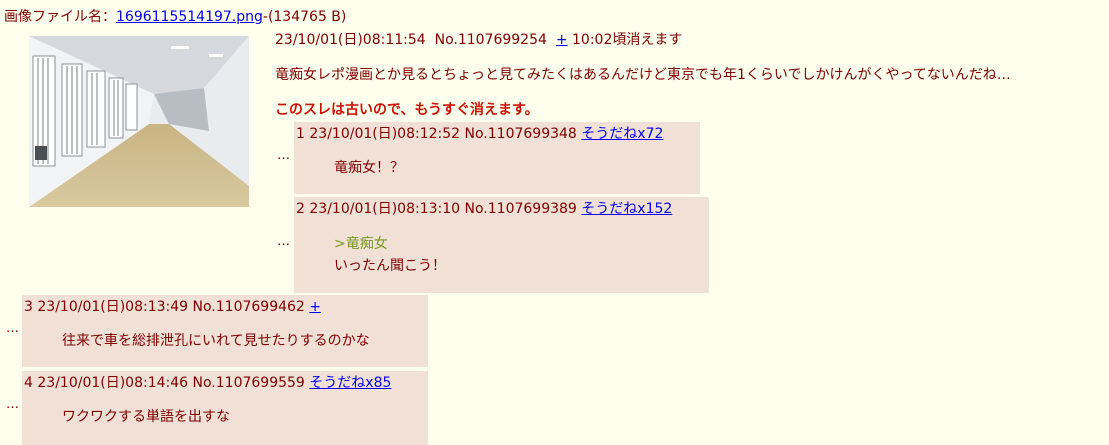 This screenshot has height=445, width=1109. I want to click on file-label: 画像ファイル名：, so click(60, 17).